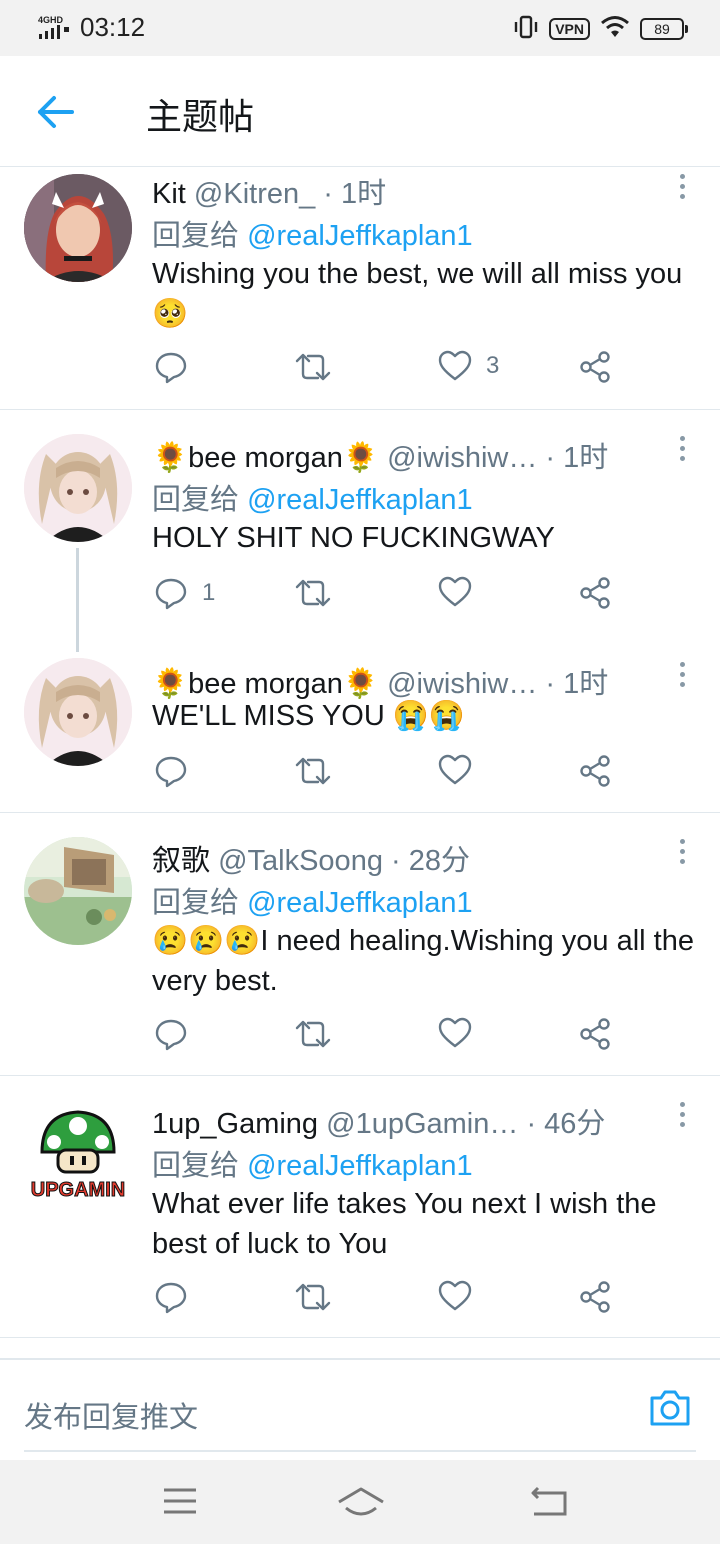  I want to click on reply-input: 发布回复推文, so click(111, 1415).